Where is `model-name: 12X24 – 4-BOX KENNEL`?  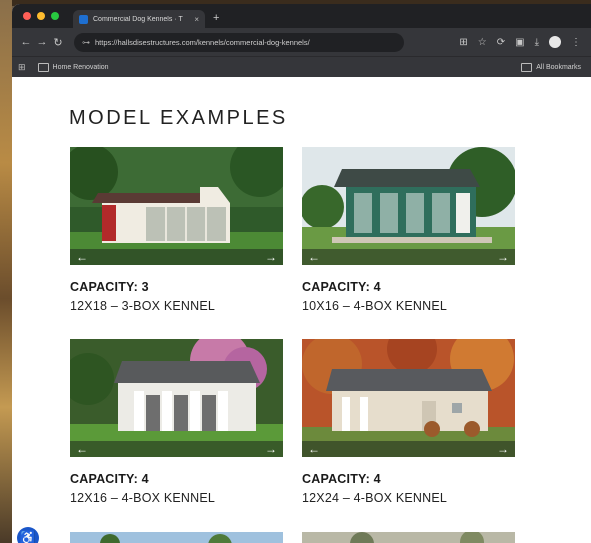 model-name: 12X24 – 4-BOX KENNEL is located at coordinates (375, 498).